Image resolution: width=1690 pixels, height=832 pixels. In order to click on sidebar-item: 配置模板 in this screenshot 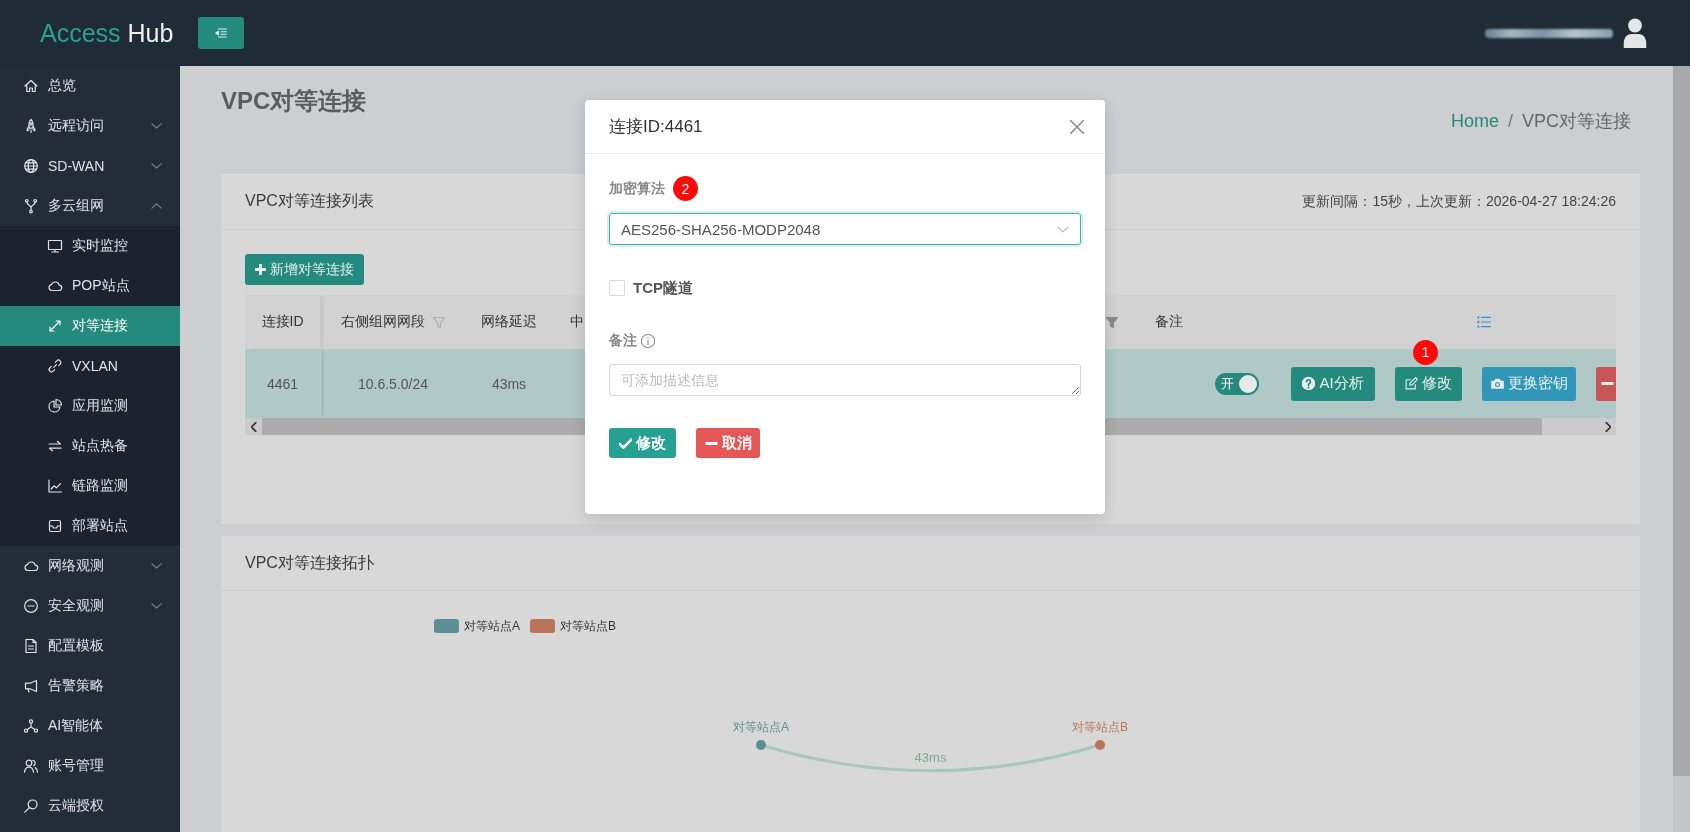, I will do `click(90, 646)`.